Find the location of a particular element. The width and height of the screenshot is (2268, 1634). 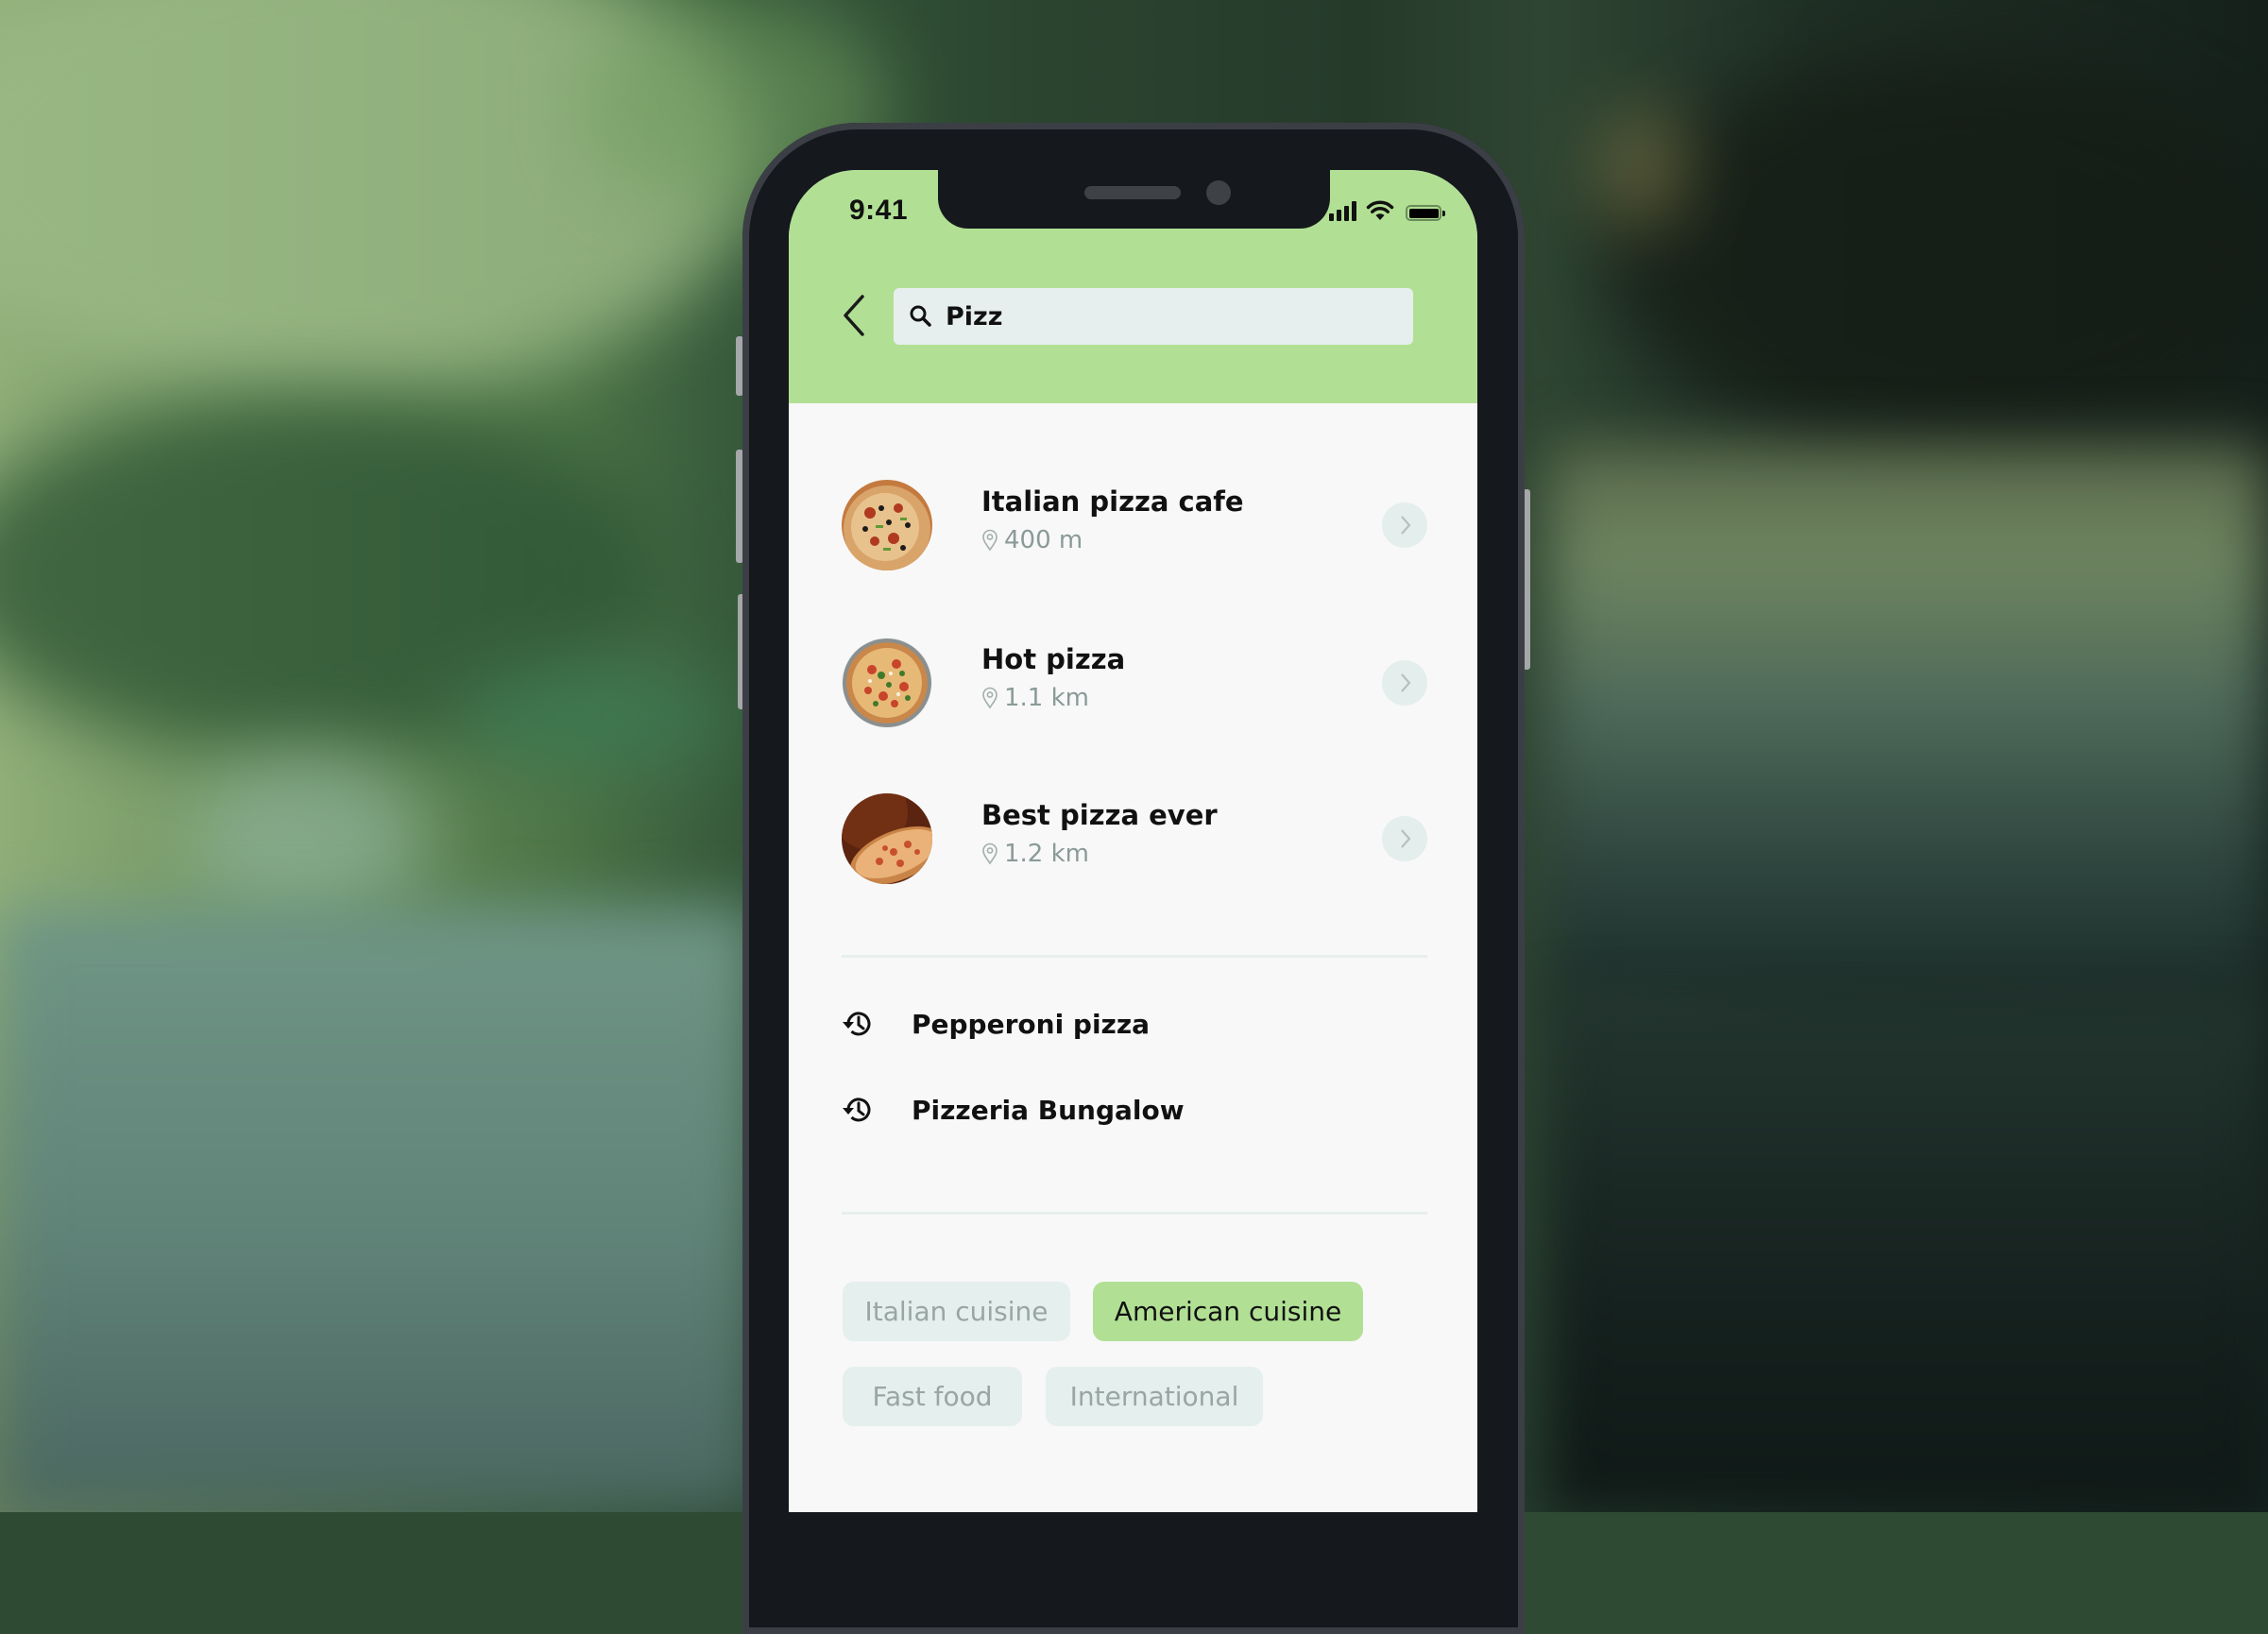

search-input is located at coordinates (1163, 316).